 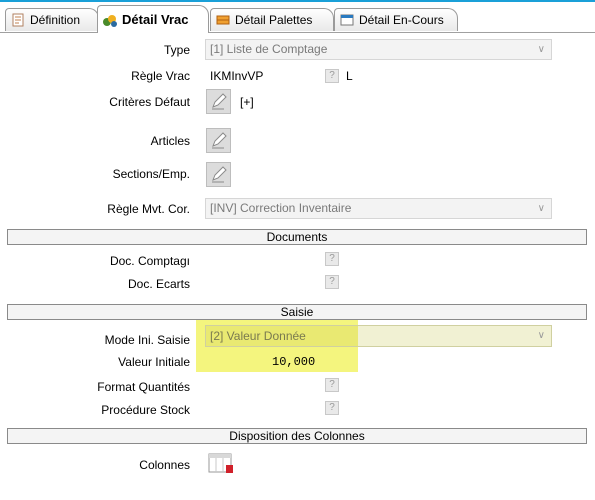 I want to click on regle-vrac-suffix: L, so click(x=349, y=76).